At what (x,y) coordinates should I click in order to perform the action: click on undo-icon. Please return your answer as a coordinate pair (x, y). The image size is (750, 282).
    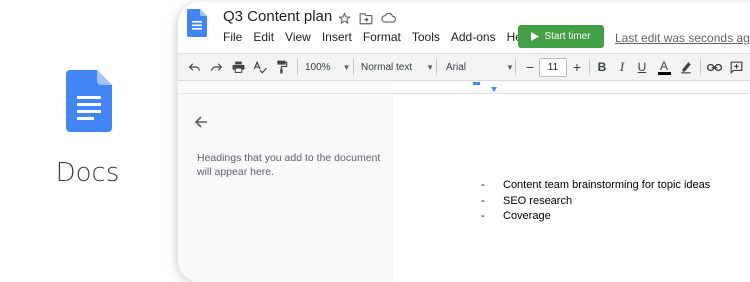
    Looking at the image, I should click on (194, 67).